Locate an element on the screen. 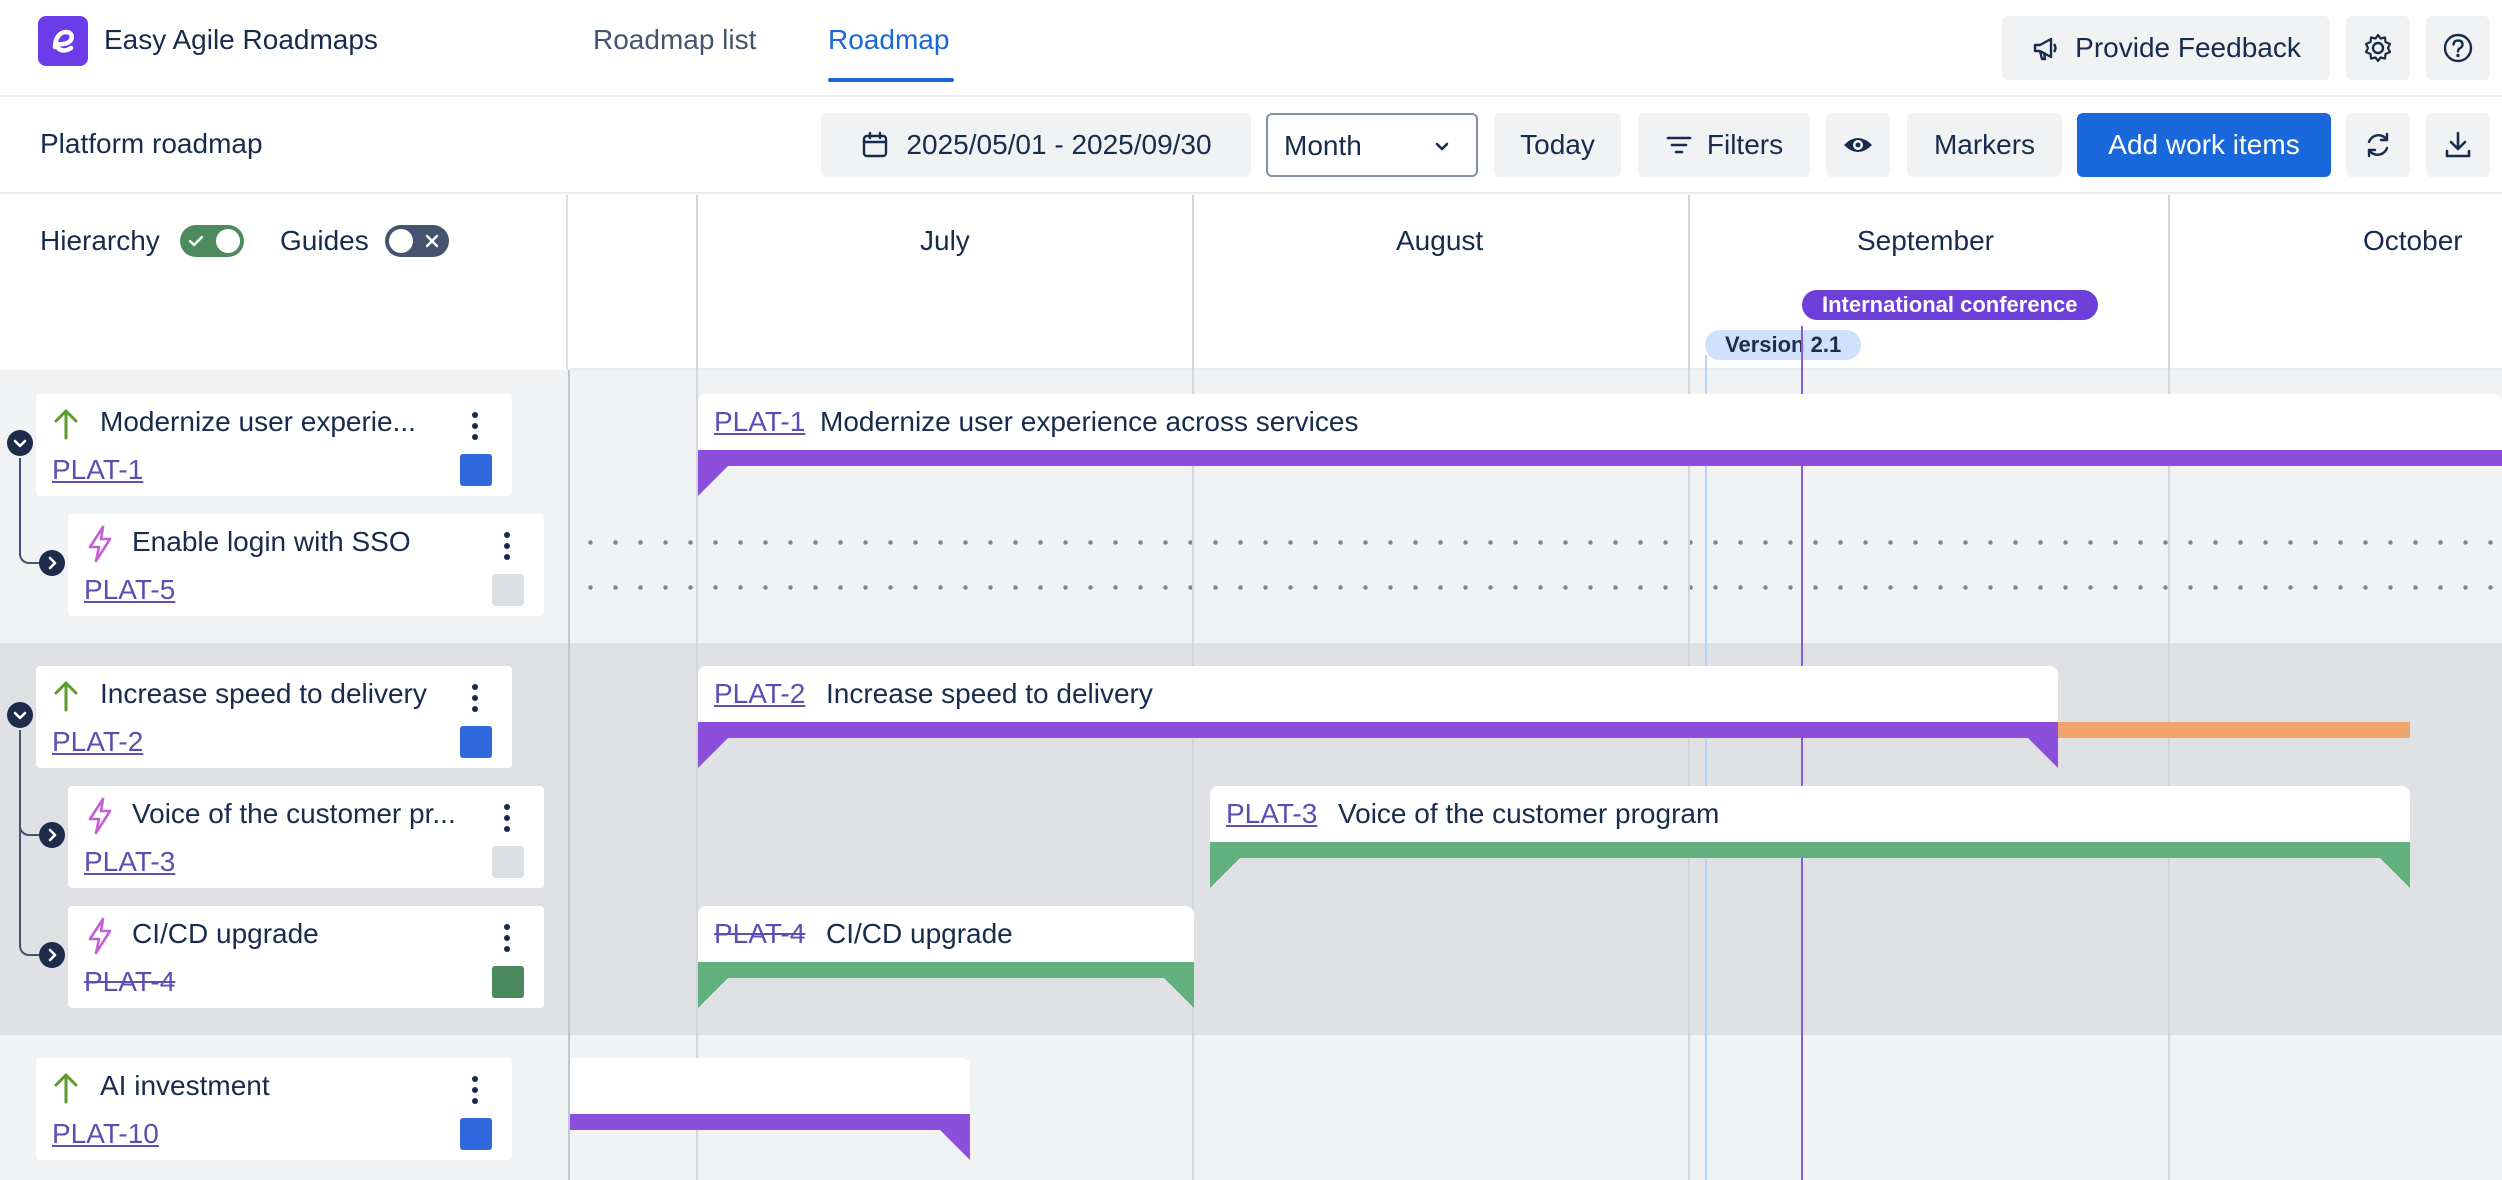 This screenshot has width=2502, height=1180. issue-key-link: PLAT-4 is located at coordinates (129, 982).